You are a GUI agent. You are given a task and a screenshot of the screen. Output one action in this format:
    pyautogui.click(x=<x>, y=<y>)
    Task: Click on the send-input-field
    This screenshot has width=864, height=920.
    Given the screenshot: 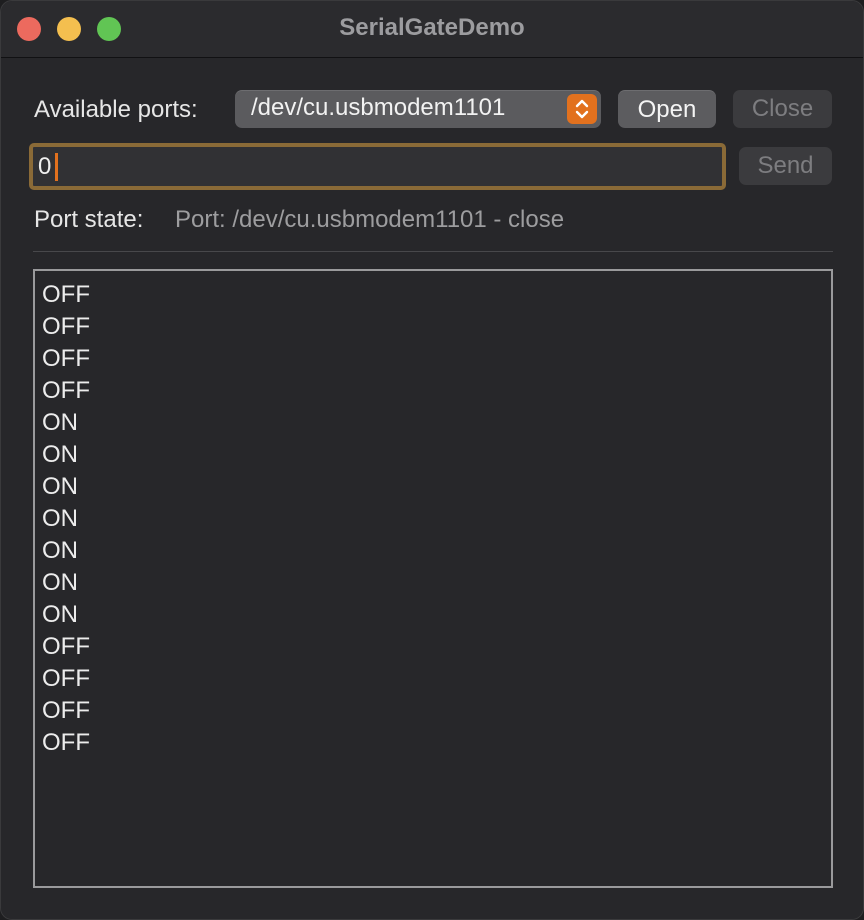 What is the action you would take?
    pyautogui.click(x=377, y=166)
    